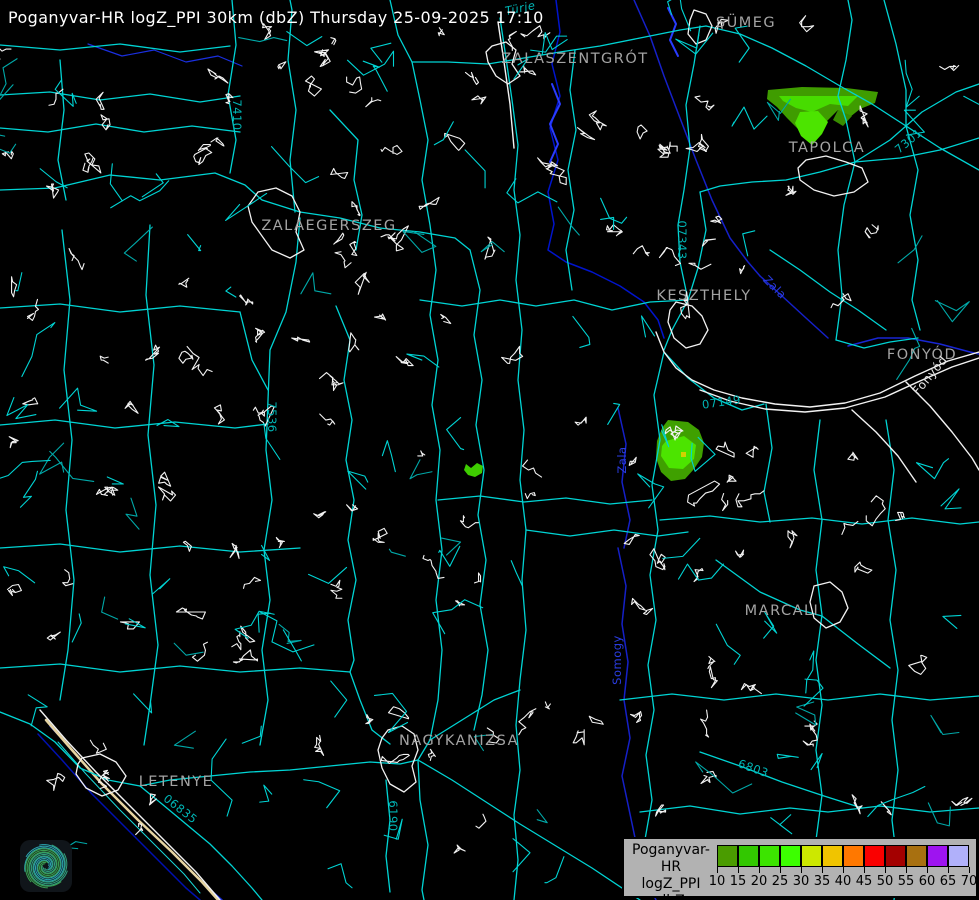 Image resolution: width=979 pixels, height=900 pixels. Describe the element at coordinates (826, 148) in the screenshot. I see `city-label-tapolca: TAPOLCA` at that location.